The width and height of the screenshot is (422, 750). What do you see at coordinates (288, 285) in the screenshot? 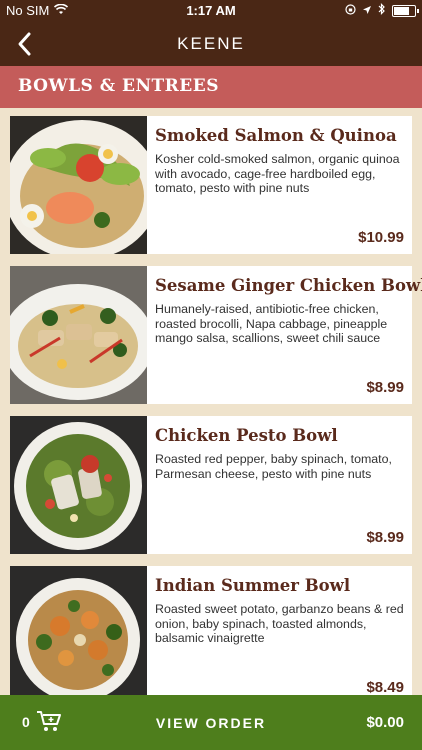
I see `item-name: Sesame Ginger Chicken Bowl` at bounding box center [288, 285].